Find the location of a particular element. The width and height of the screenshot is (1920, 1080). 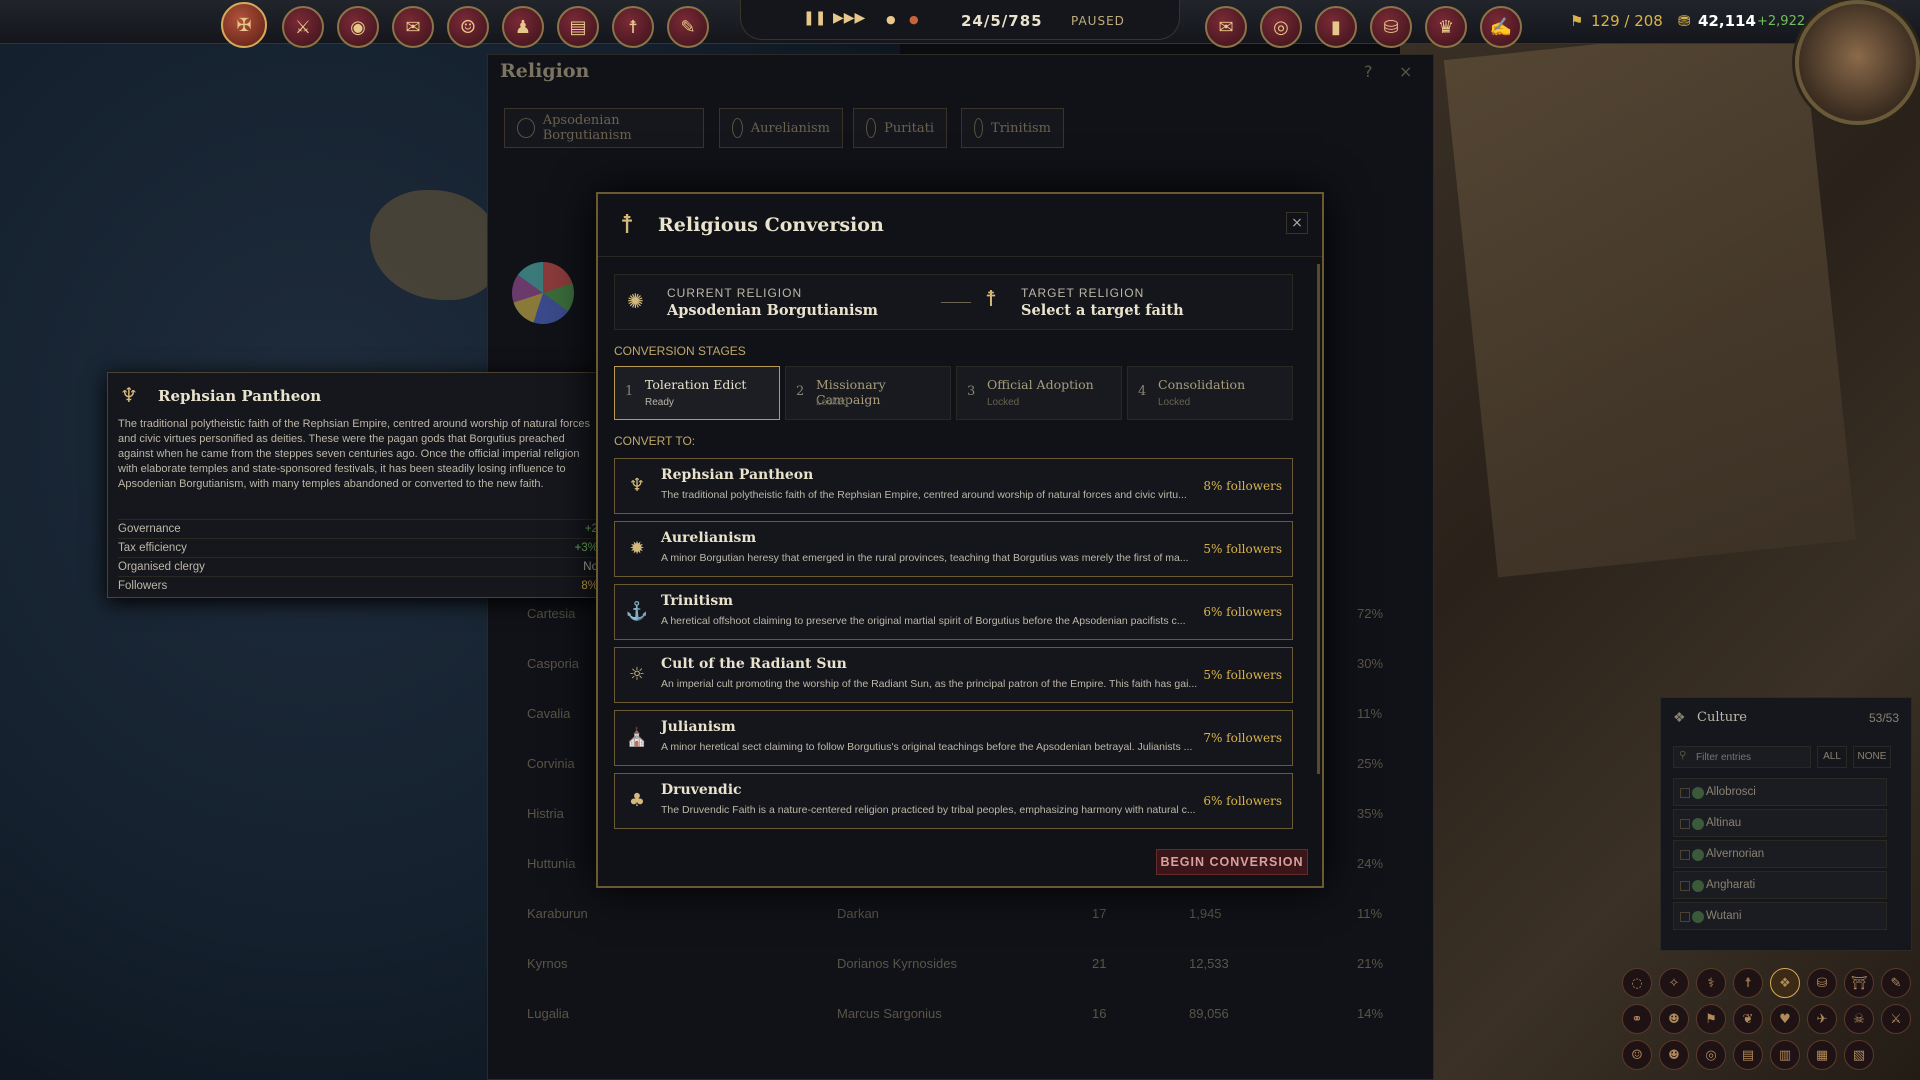

faith-list-scrollbar is located at coordinates (1318, 519).